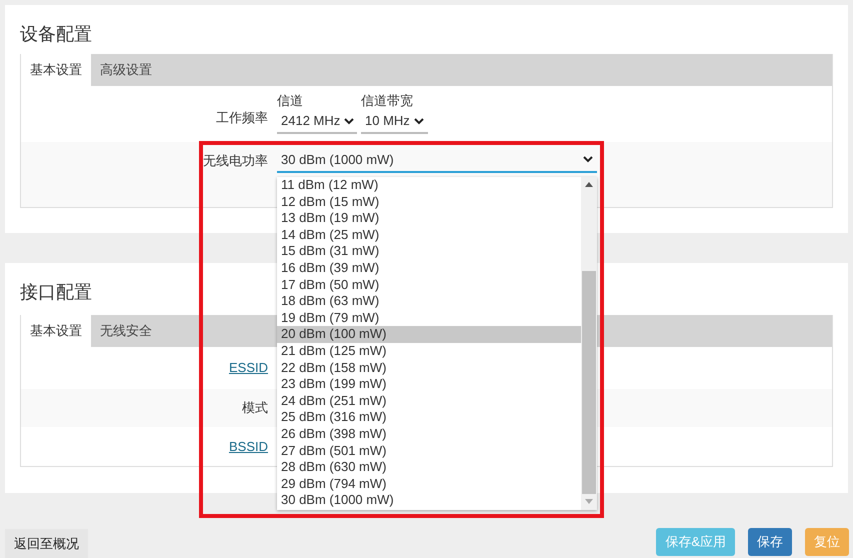 The height and width of the screenshot is (558, 853). I want to click on dropdown-option: 14 dBm (25 mW), so click(429, 235).